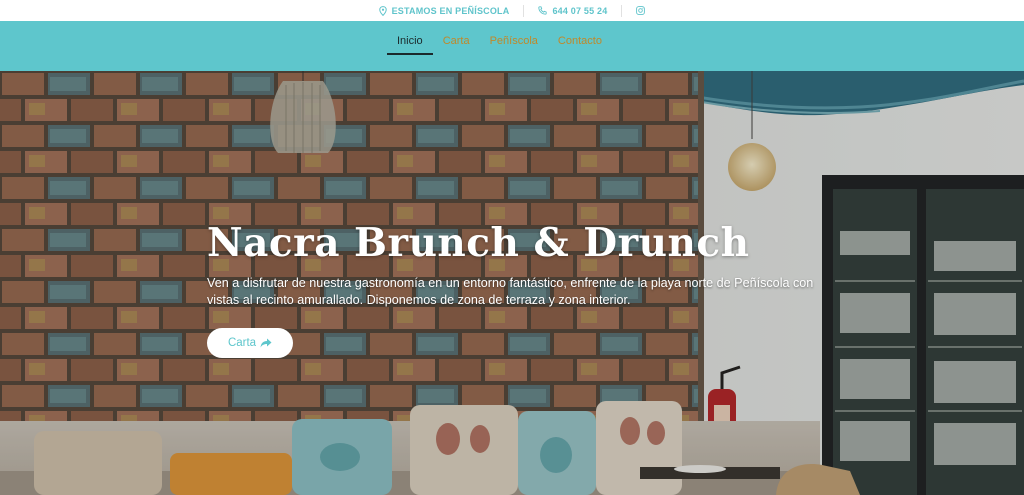 Image resolution: width=1024 pixels, height=495 pixels. I want to click on instagram-icon, so click(641, 10).